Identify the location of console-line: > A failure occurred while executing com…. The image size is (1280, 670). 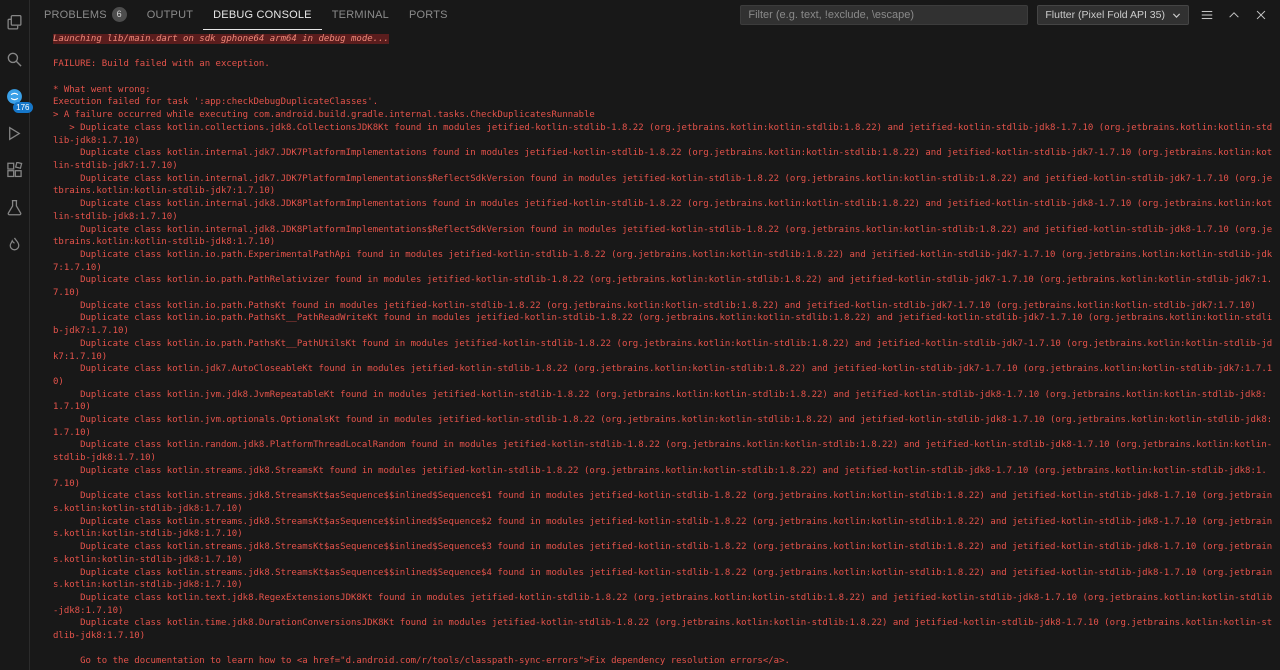
(663, 115).